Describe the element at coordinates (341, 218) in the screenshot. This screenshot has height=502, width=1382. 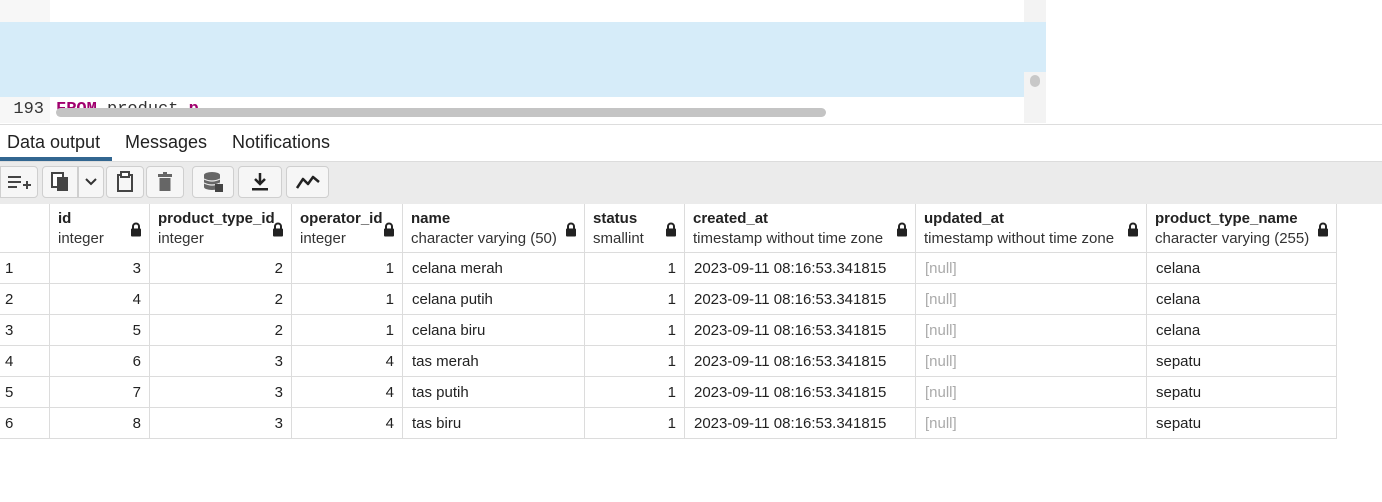
I see `column-name: operator_id` at that location.